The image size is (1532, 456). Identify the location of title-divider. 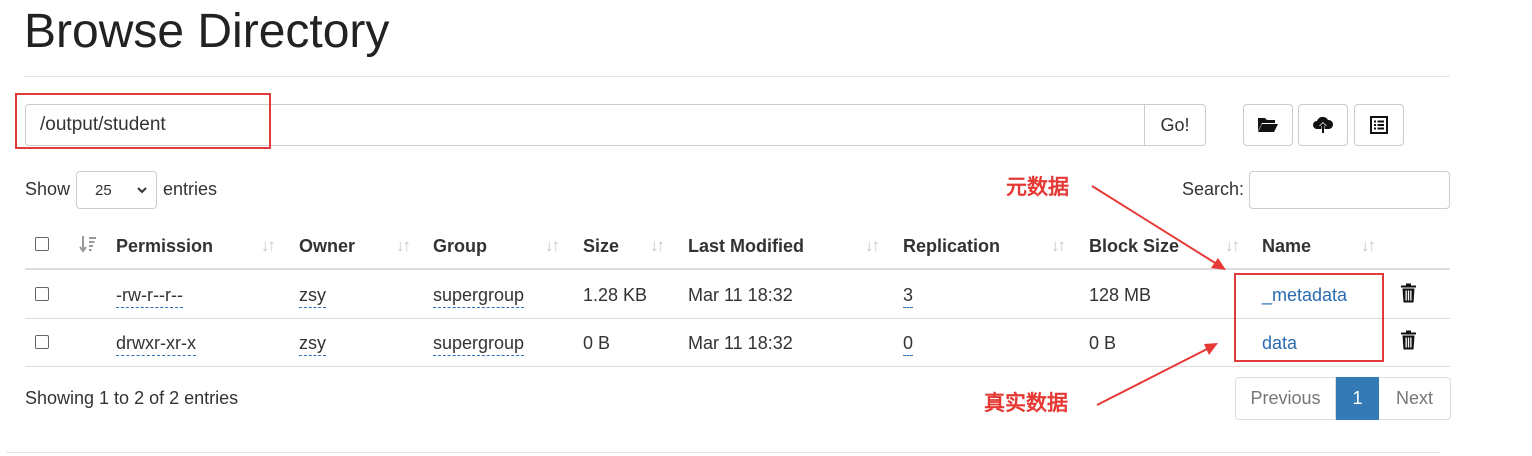
(737, 76).